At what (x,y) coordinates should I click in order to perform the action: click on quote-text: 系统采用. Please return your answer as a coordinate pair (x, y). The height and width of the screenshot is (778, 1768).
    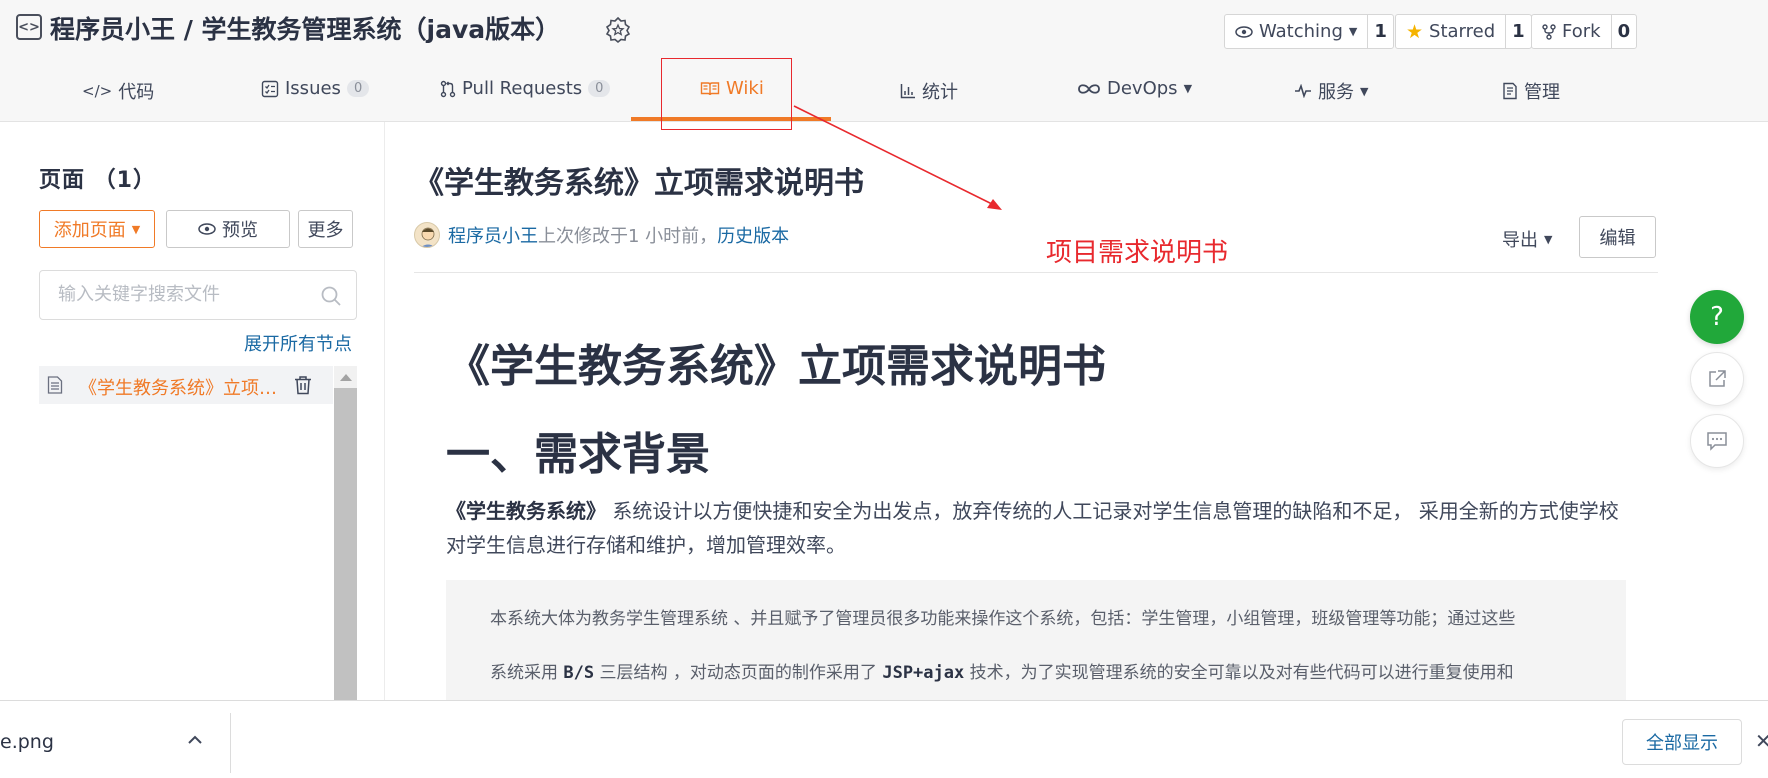
    Looking at the image, I should click on (527, 673).